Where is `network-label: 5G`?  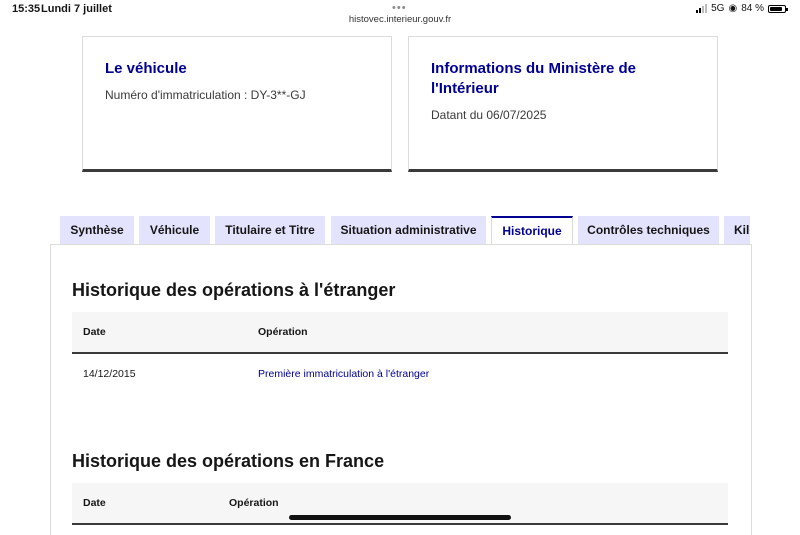
network-label: 5G is located at coordinates (718, 8).